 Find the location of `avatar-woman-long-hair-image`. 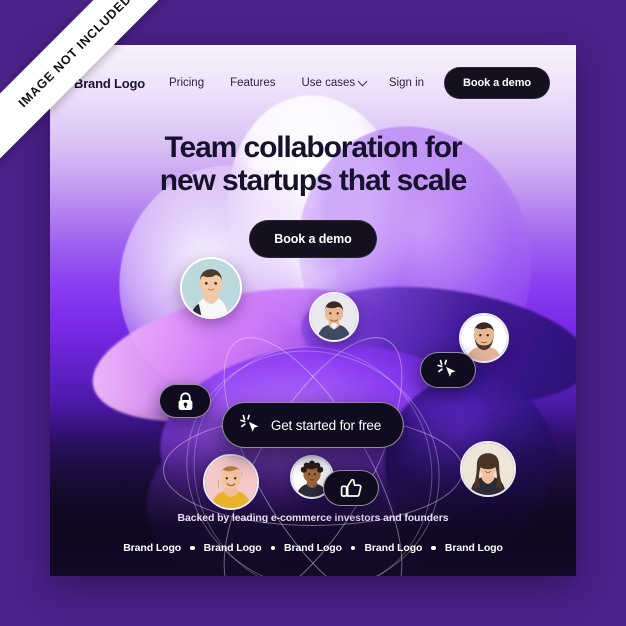

avatar-woman-long-hair-image is located at coordinates (488, 469).